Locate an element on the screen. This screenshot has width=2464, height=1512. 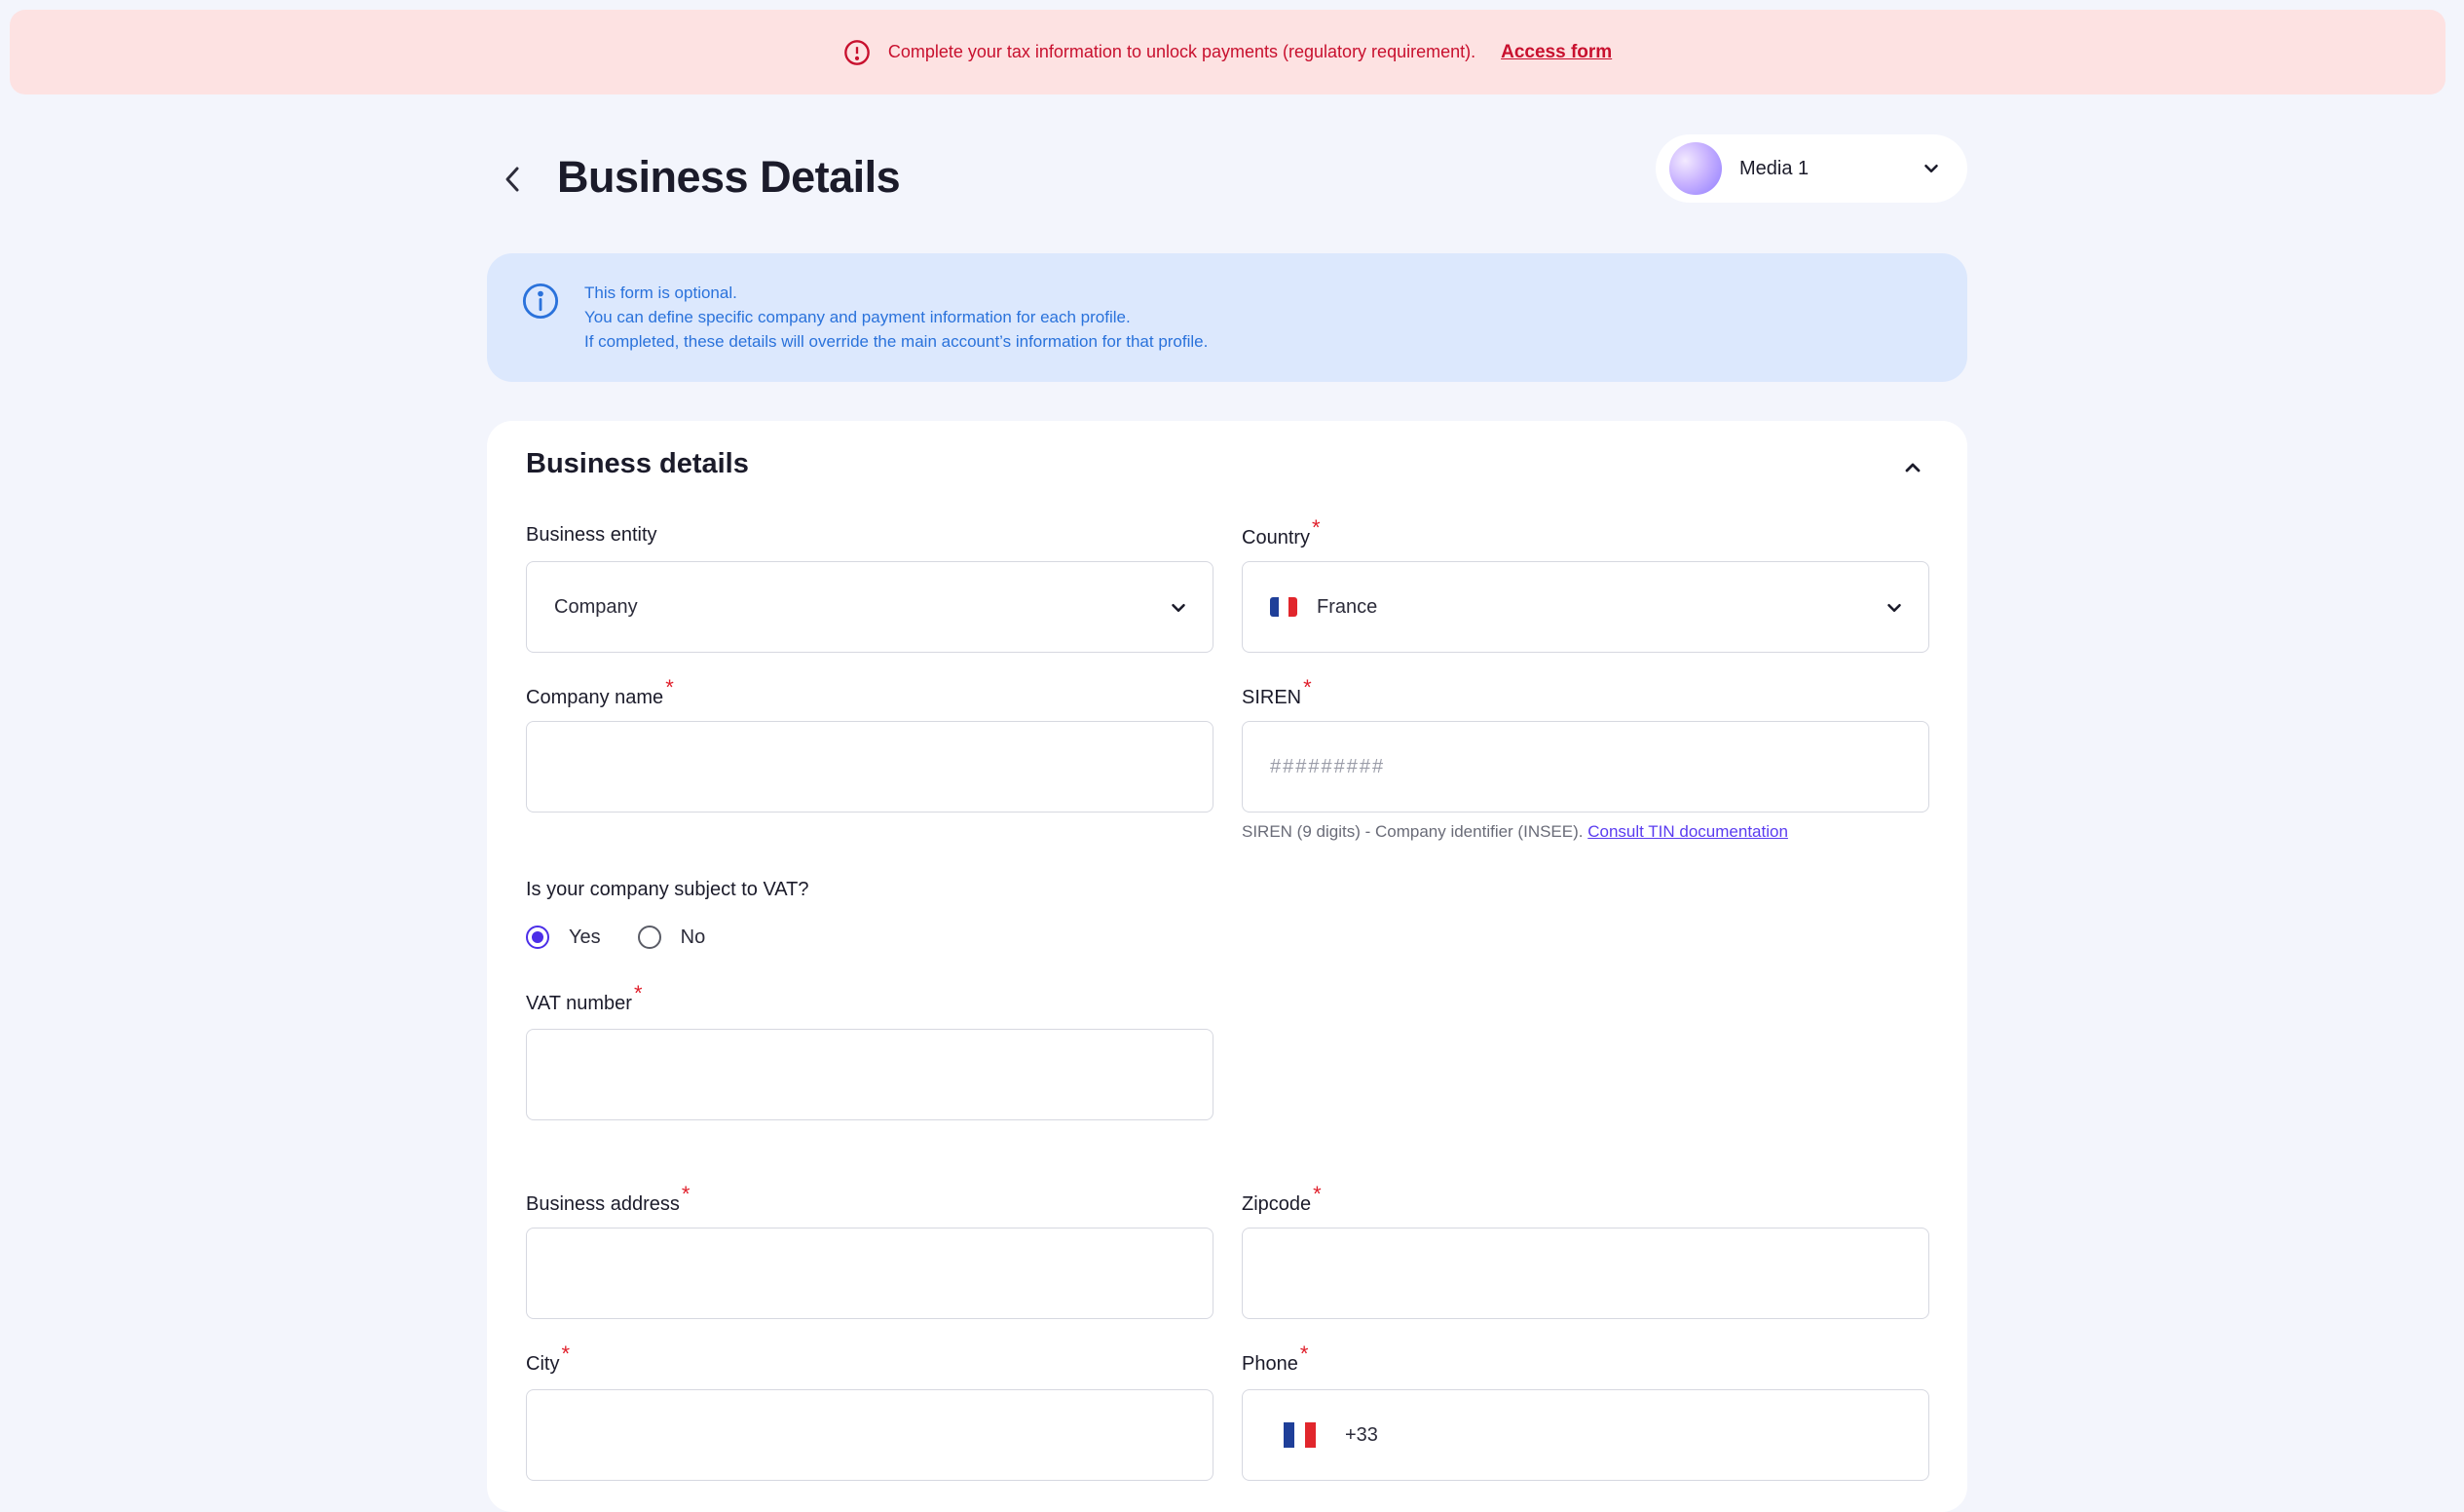
siren-label: SIREN* is located at coordinates (1277, 691).